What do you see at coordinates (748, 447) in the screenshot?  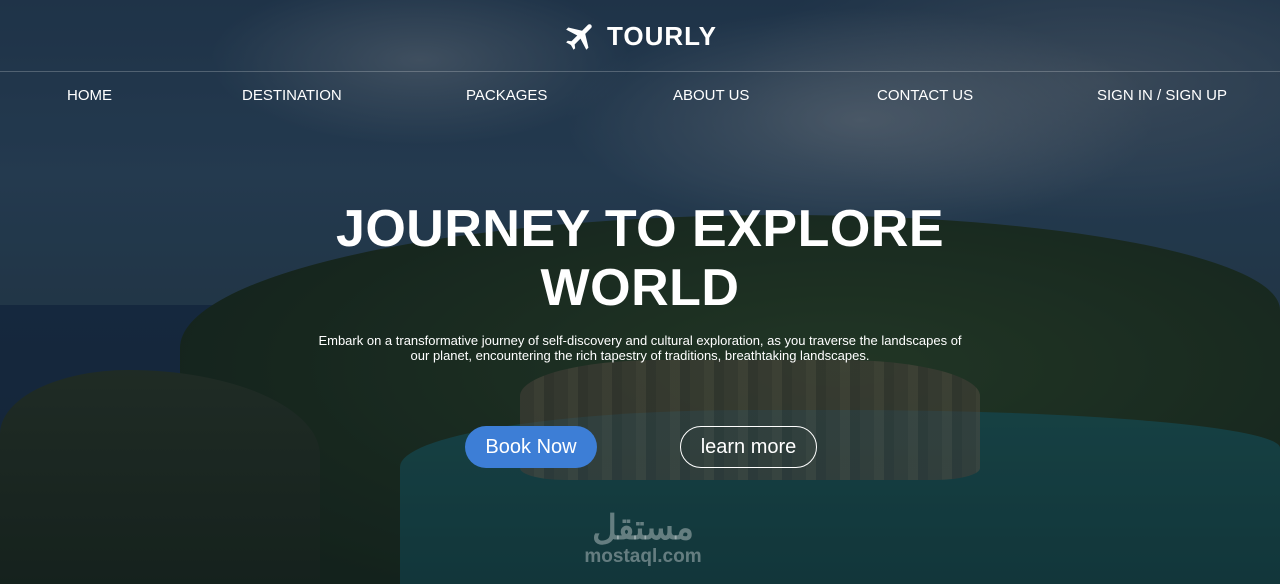 I see `learn-more-button: learn more` at bounding box center [748, 447].